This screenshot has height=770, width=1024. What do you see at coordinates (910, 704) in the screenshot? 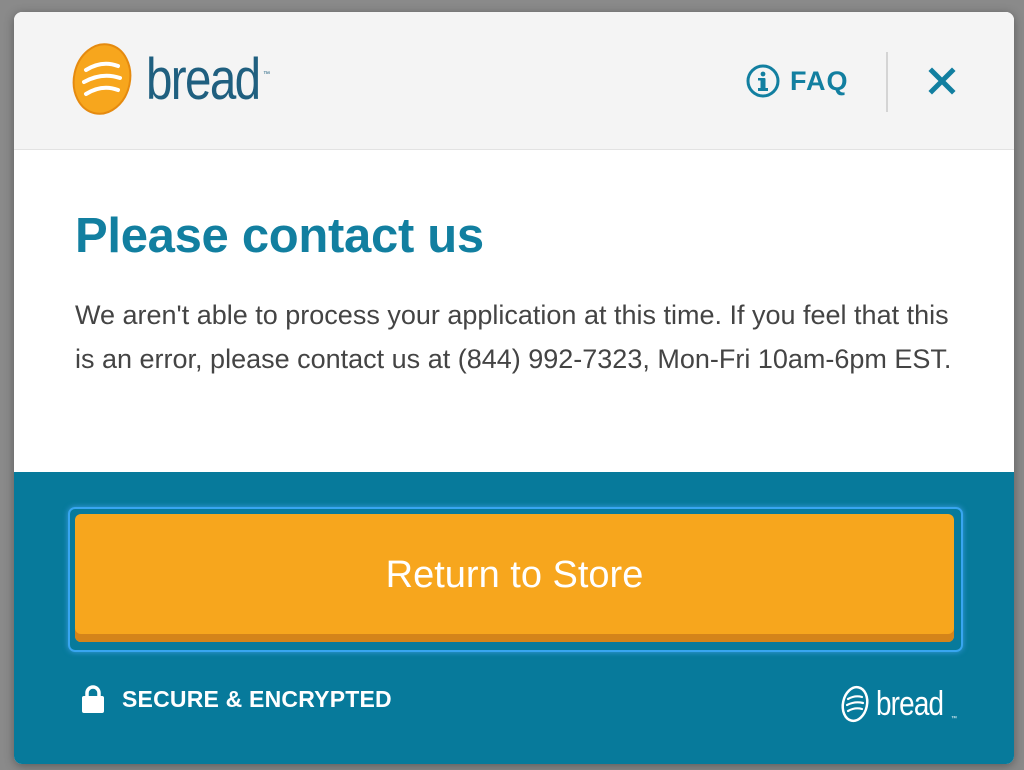
I see `footer-logo-text: bread` at bounding box center [910, 704].